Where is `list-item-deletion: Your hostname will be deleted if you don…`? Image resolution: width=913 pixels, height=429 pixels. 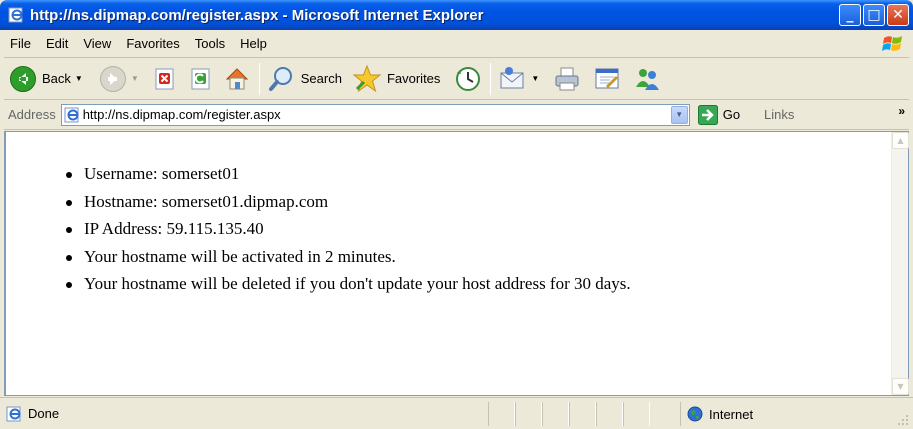 list-item-deletion: Your hostname will be deleted if you don… is located at coordinates (348, 284).